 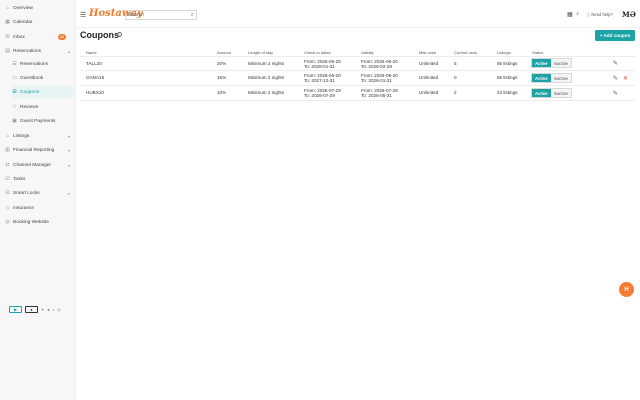 What do you see at coordinates (43, 78) in the screenshot?
I see `sidebar-subitem-guestbook: ▭ Guestbook` at bounding box center [43, 78].